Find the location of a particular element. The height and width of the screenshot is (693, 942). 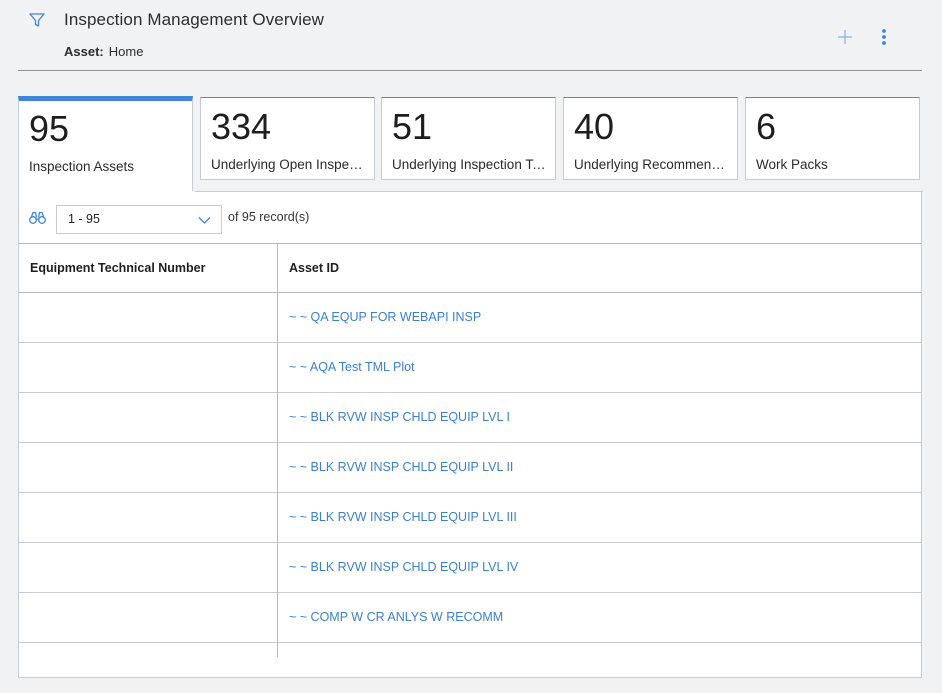

tile-label: Underlying Open Inspections is located at coordinates (290, 164).